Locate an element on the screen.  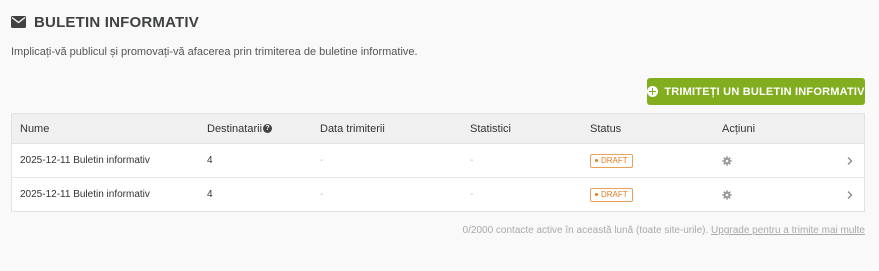
page-title: BULETIN INFORMATIV is located at coordinates (116, 22).